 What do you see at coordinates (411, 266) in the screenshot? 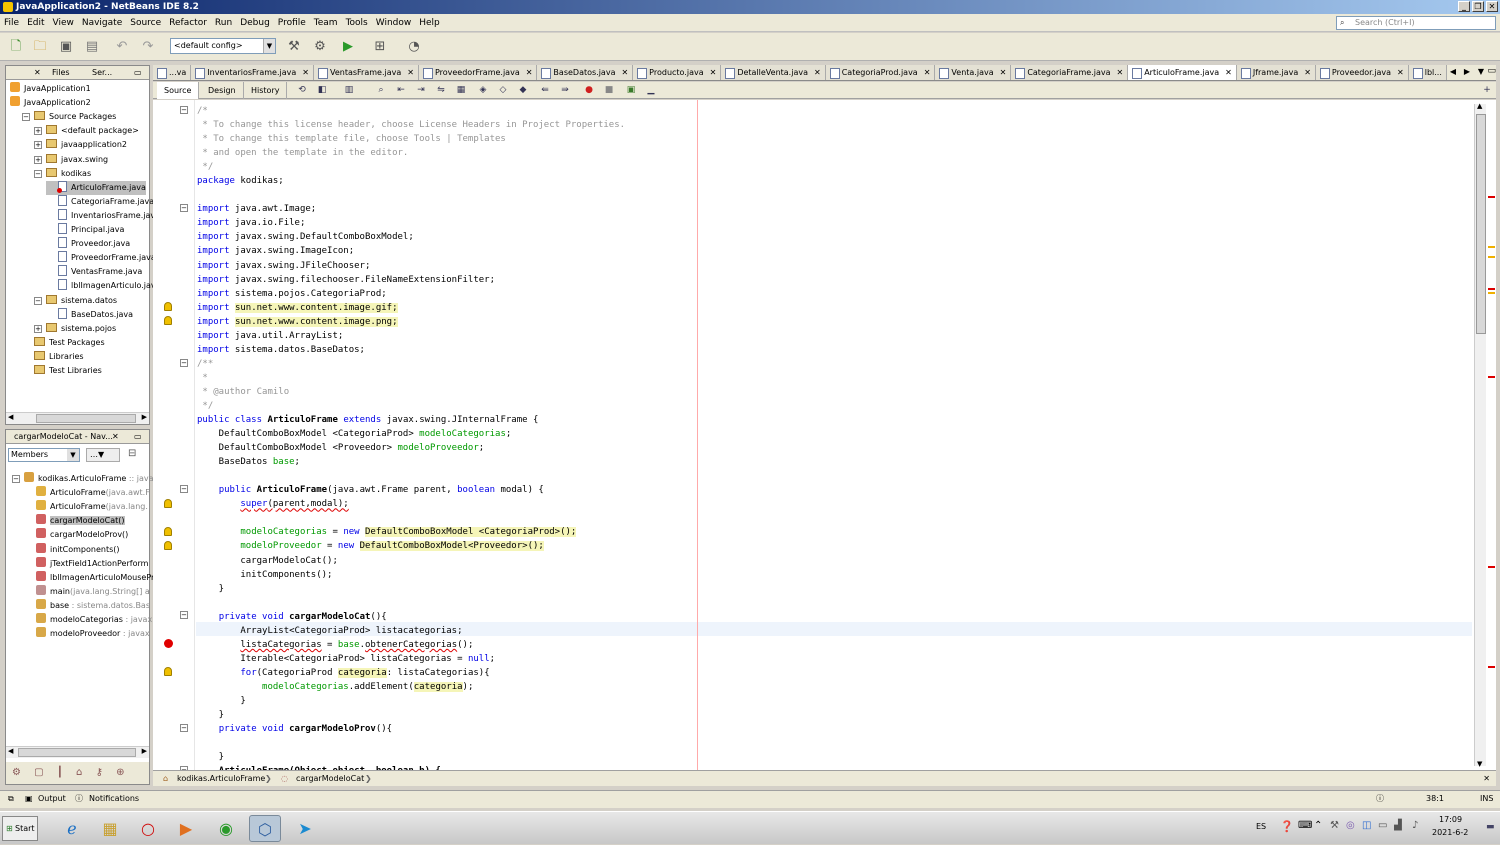
I see `code-line: import javax.swing.JFileChooser;` at bounding box center [411, 266].